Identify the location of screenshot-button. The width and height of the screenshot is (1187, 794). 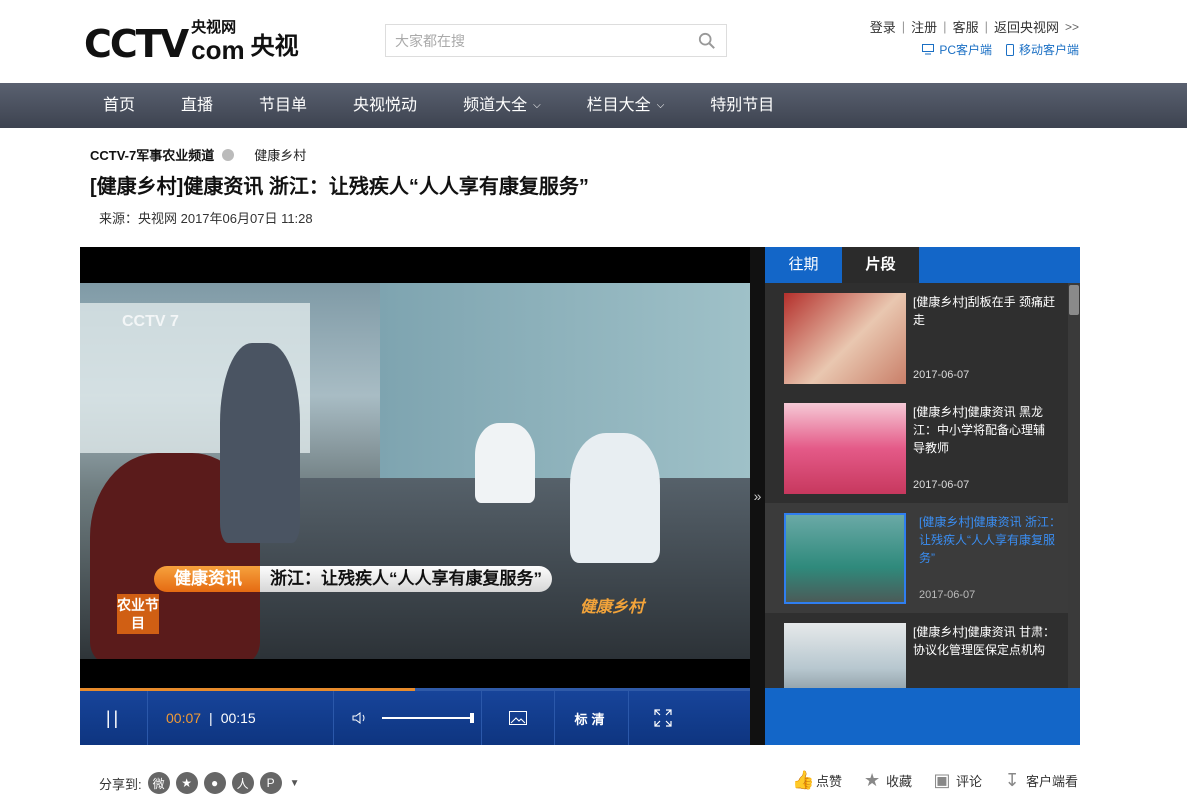
(518, 718).